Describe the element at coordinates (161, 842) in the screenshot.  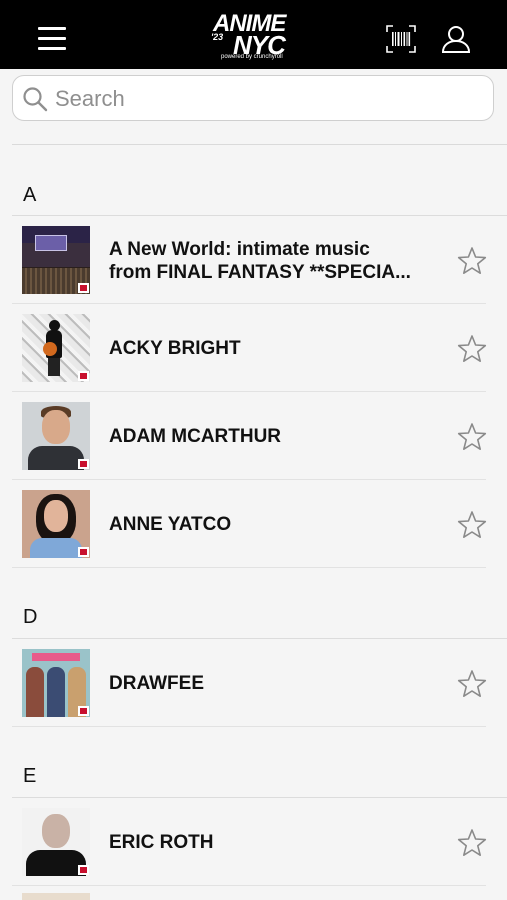
I see `item-title: ERIC ROTH` at that location.